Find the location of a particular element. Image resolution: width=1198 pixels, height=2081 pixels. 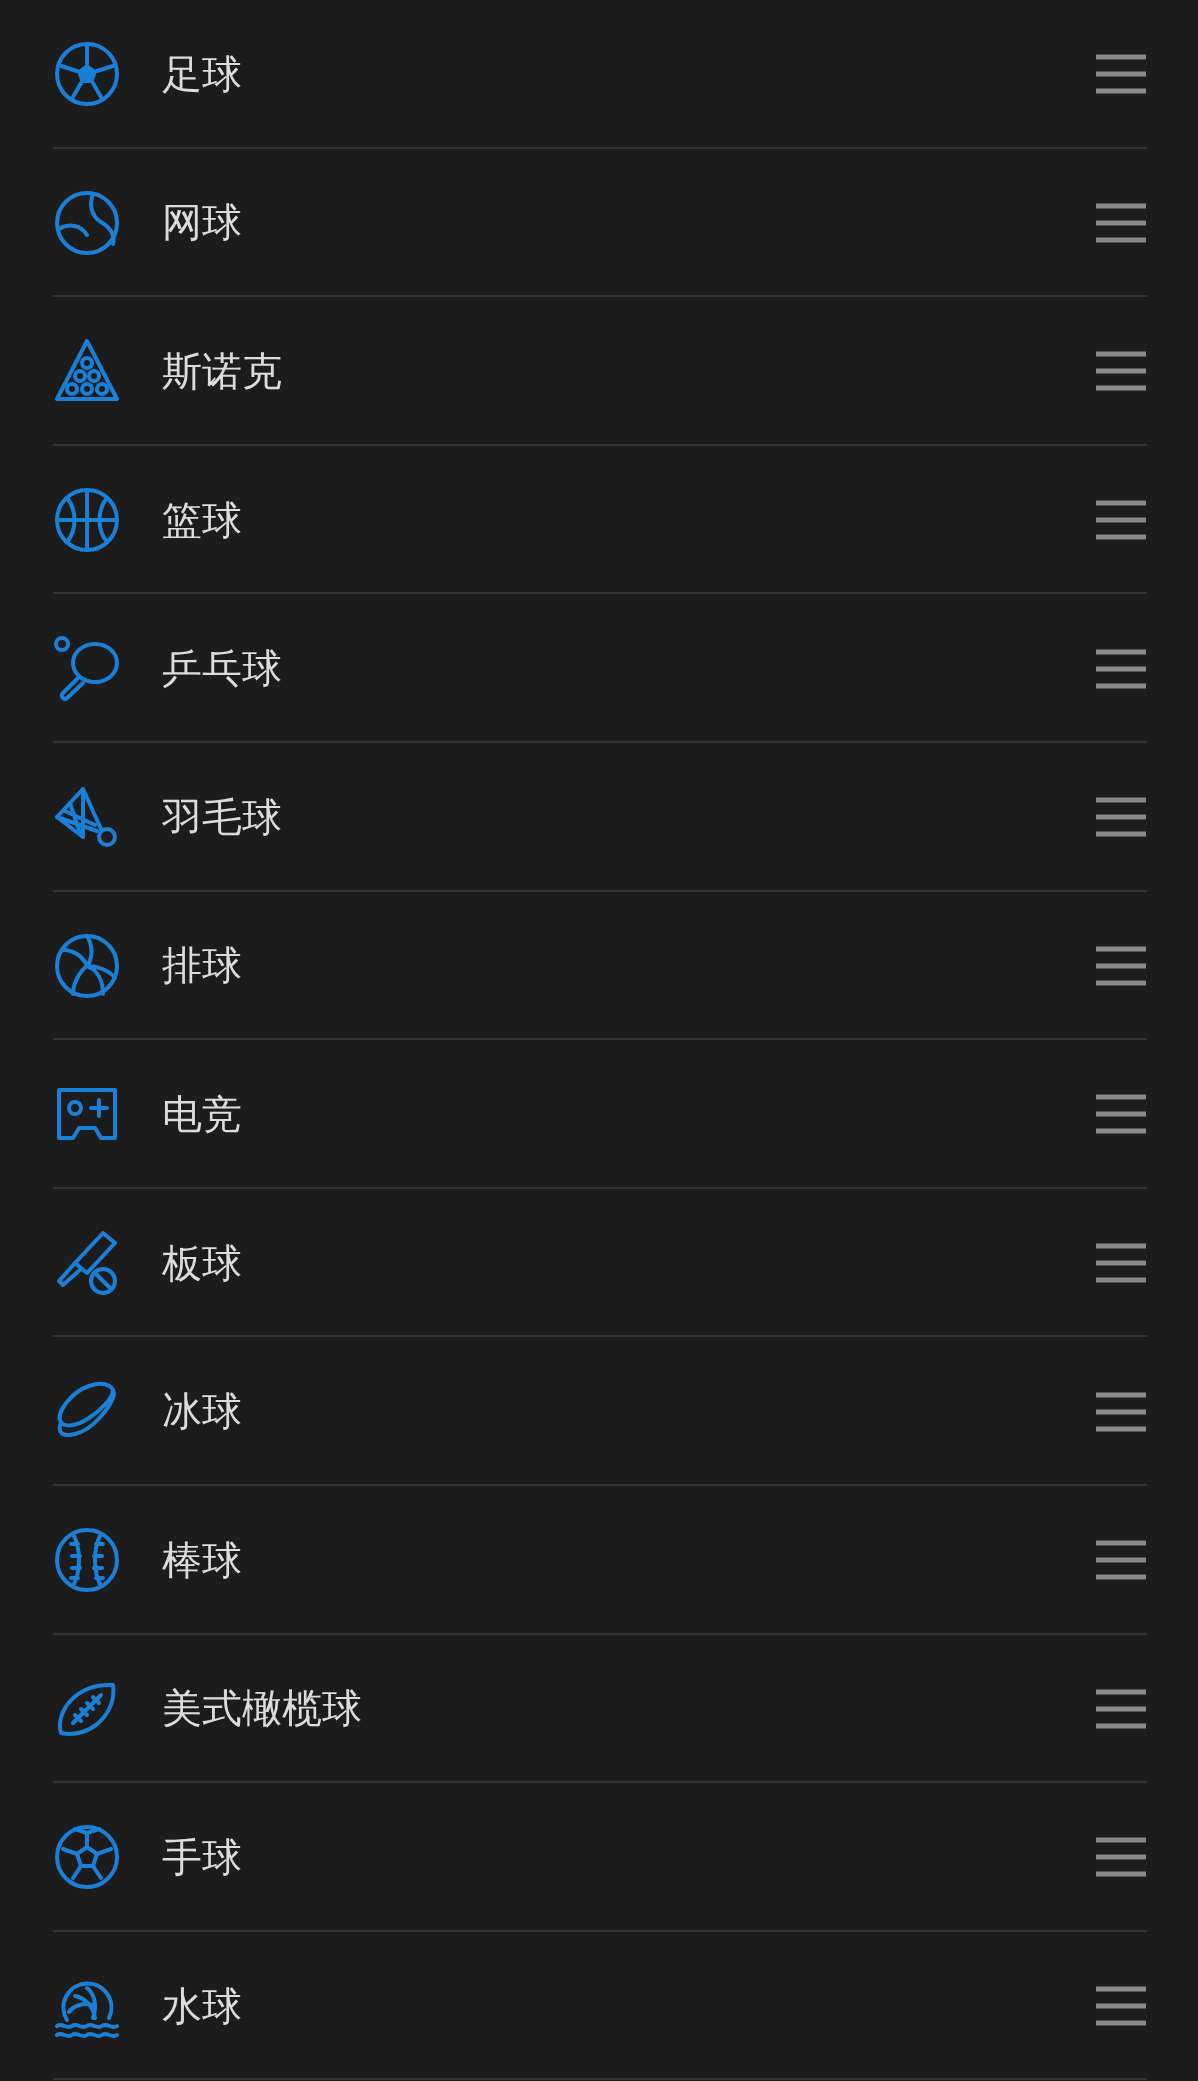

sport-label: 网球 is located at coordinates (202, 223).